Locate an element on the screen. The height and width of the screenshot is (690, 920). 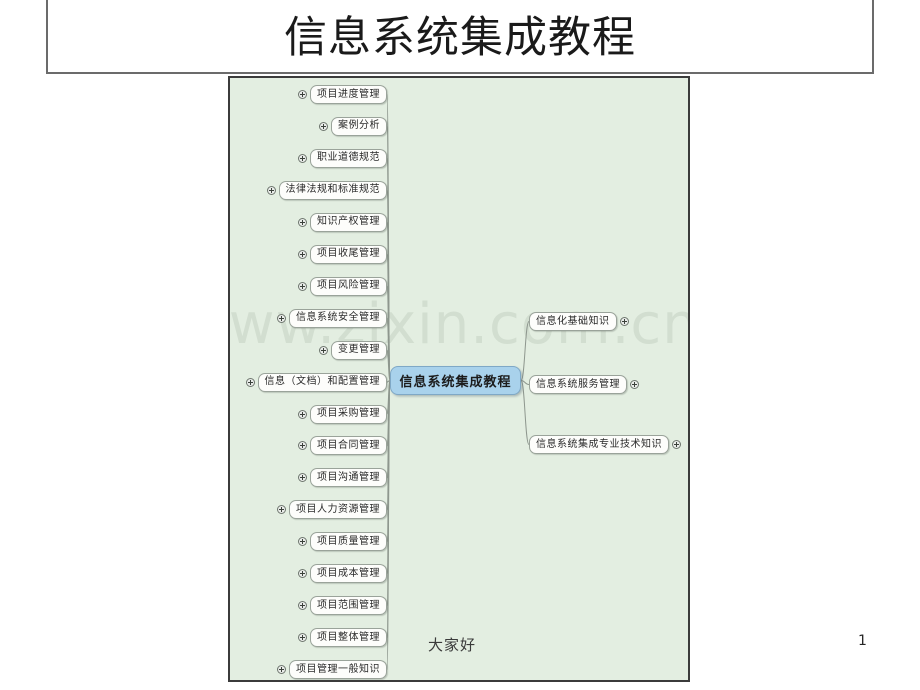
mindmap-left-node: 项目沟通管理 is located at coordinates (342, 478).